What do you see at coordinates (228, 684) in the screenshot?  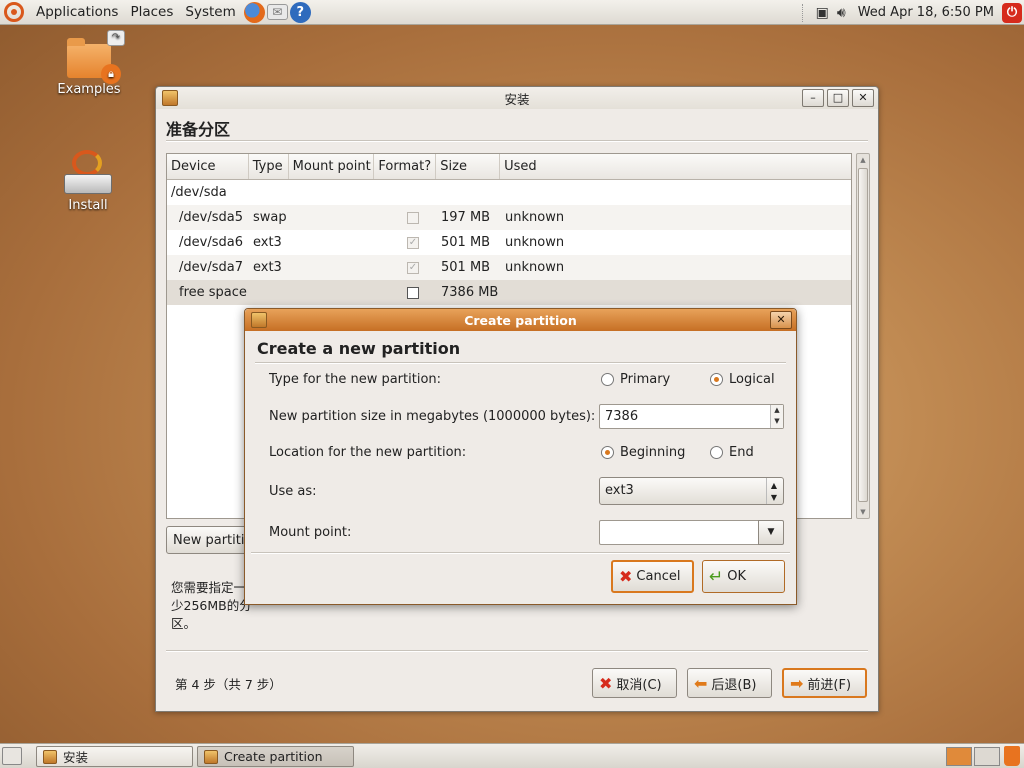 I see `step-indicator: 第 4 步（共 7 步）` at bounding box center [228, 684].